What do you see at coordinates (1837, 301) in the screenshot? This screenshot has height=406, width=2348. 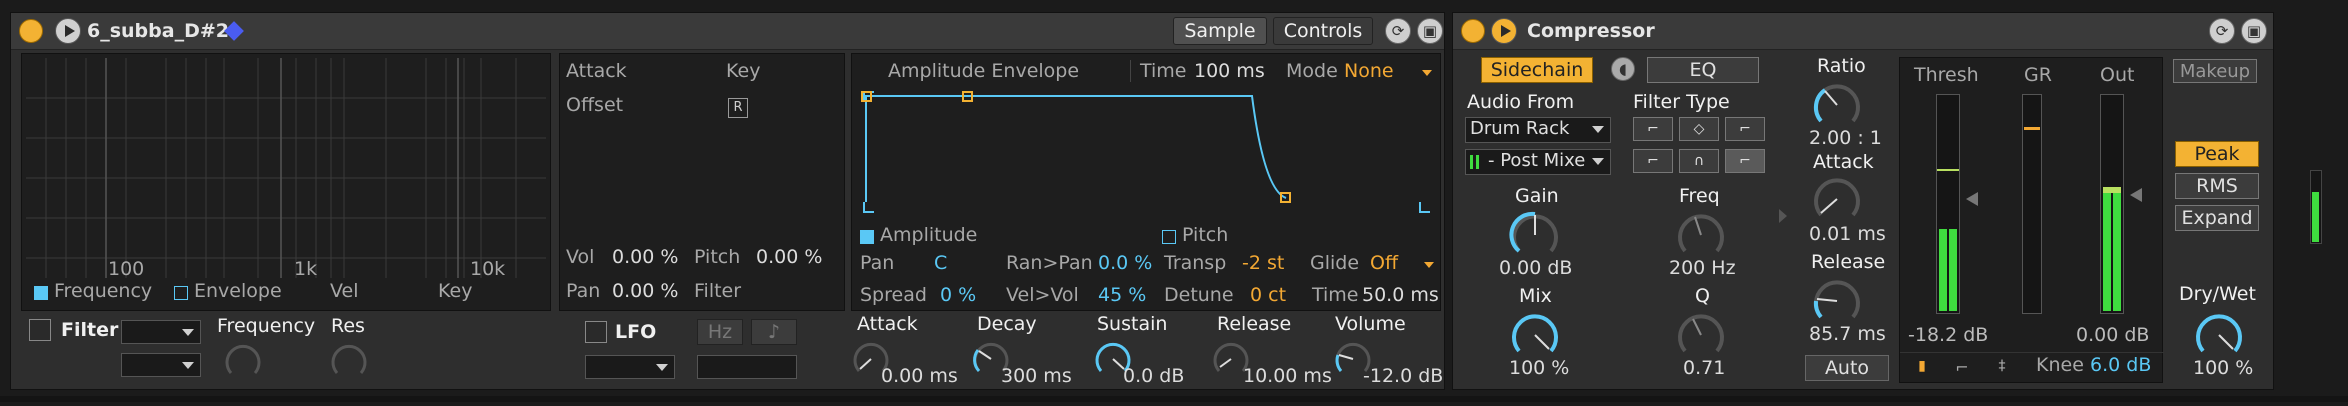 I see `comp-release-knob` at bounding box center [1837, 301].